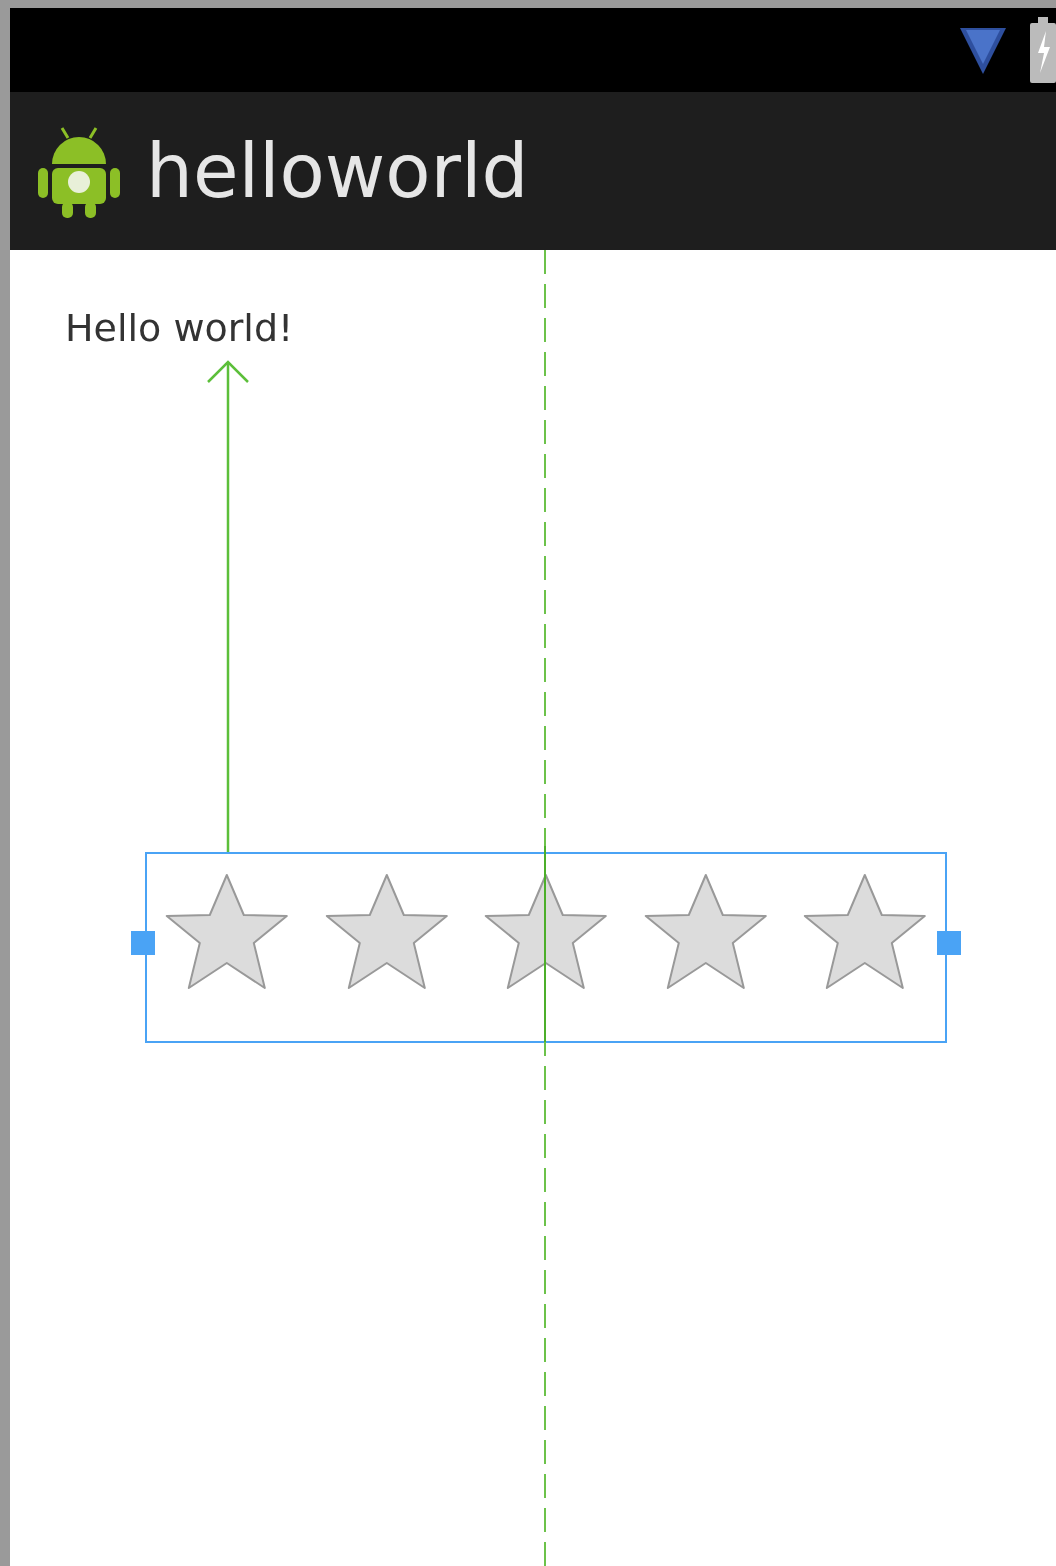 Image resolution: width=1056 pixels, height=1566 pixels. Describe the element at coordinates (179, 328) in the screenshot. I see `hello-world-text: Hello world!` at that location.